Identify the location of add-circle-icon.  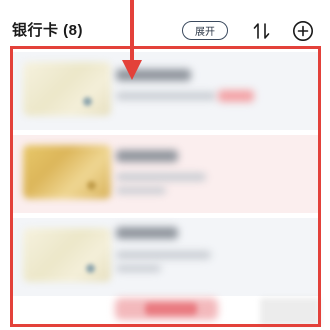
(303, 31).